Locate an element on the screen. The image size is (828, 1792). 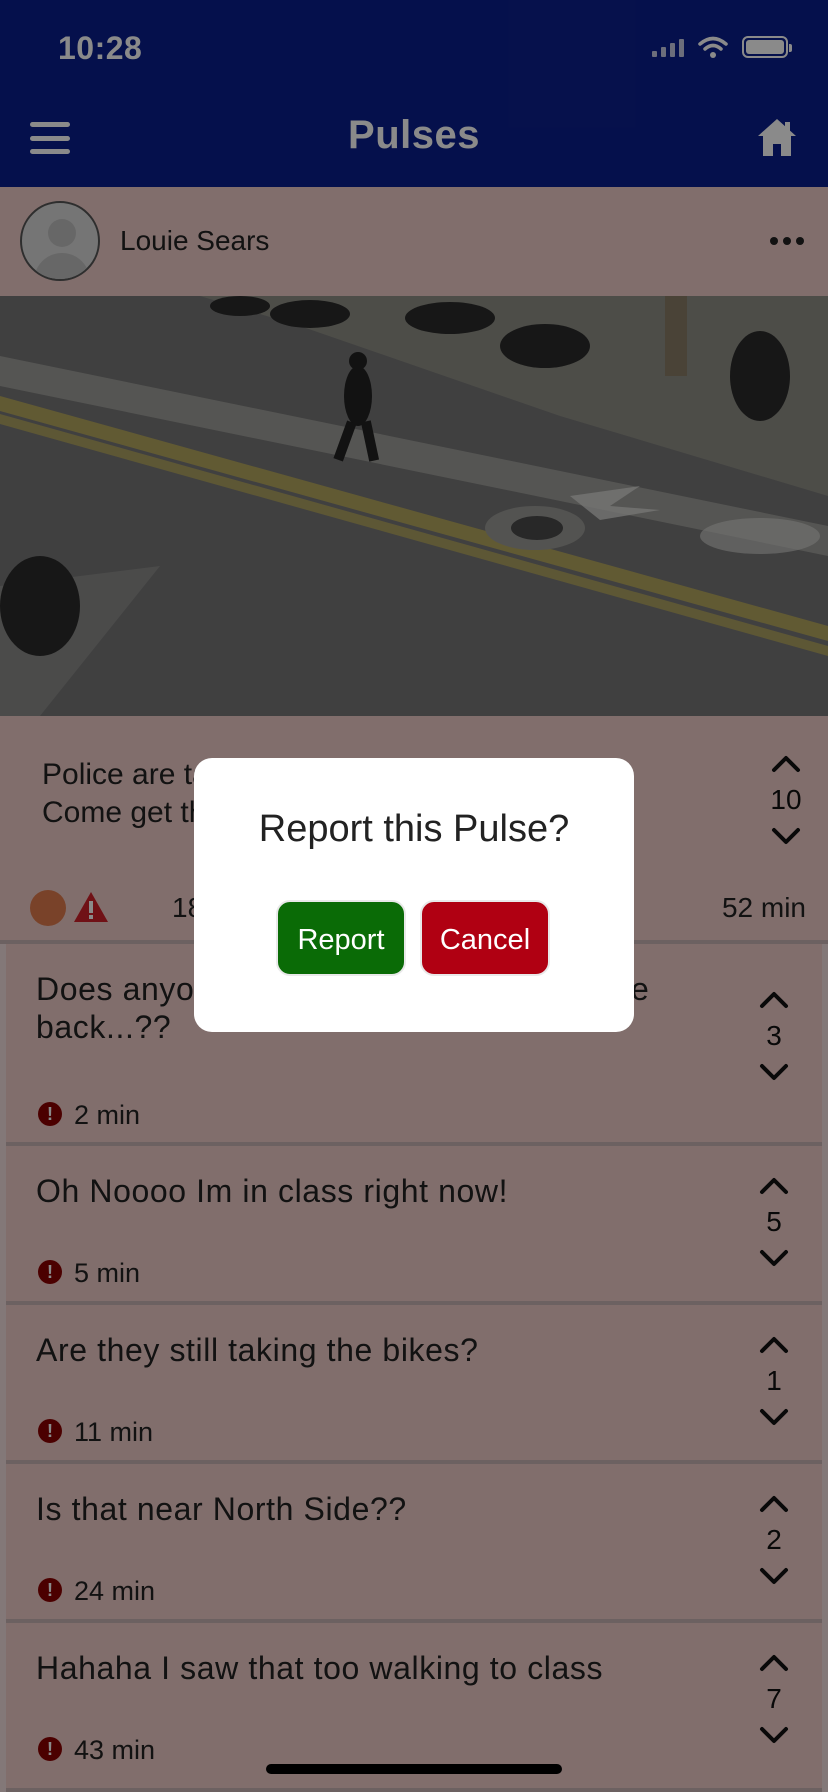
dialog-title: Report this Pulse? is located at coordinates (414, 829).